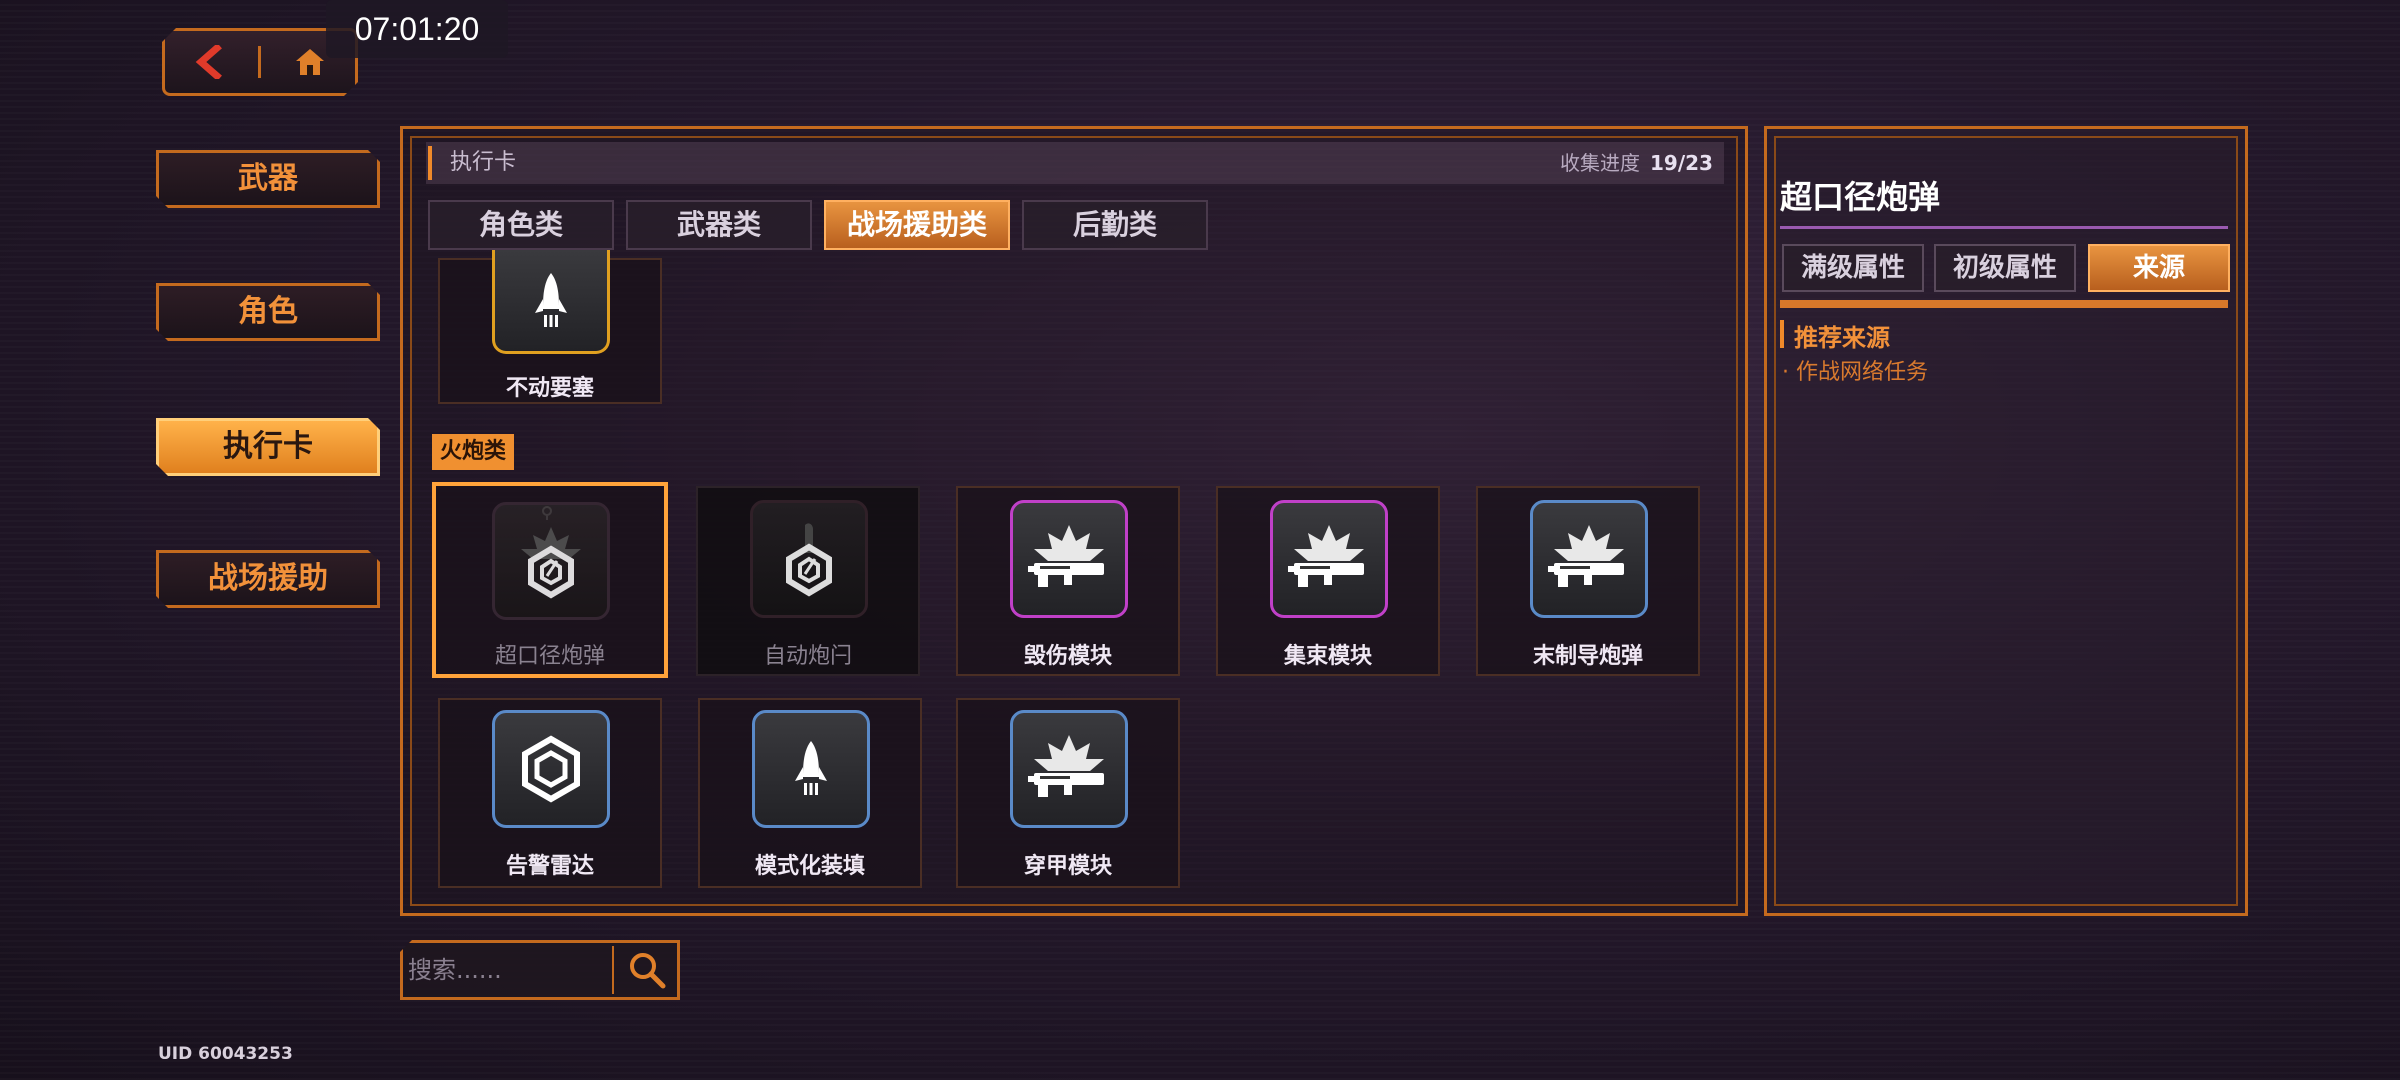 This screenshot has width=2400, height=1080. I want to click on tab-source: 来源, so click(2159, 268).